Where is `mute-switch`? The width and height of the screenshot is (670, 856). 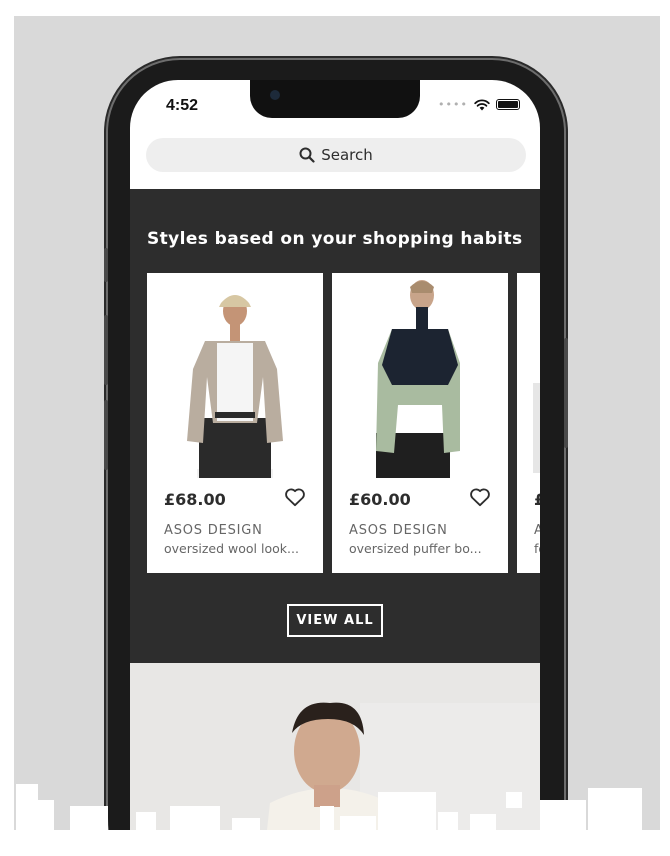
mute-switch is located at coordinates (106, 265).